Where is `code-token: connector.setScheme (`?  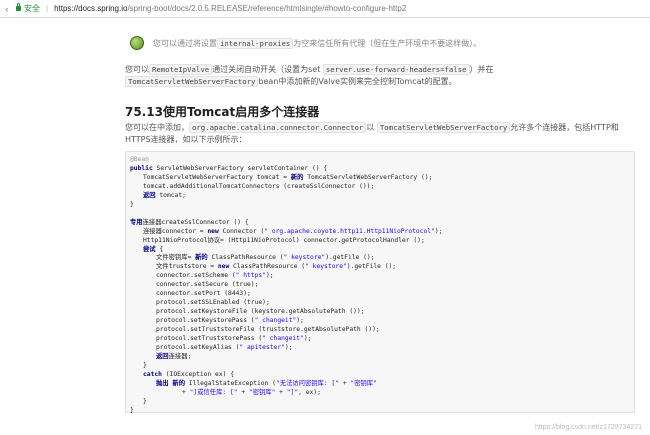 code-token: connector.setScheme ( is located at coordinates (196, 276).